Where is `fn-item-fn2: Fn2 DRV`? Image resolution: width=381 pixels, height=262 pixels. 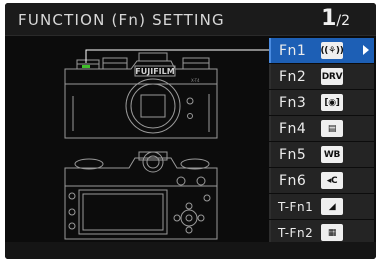
fn-item-fn2: Fn2 DRV is located at coordinates (321, 76).